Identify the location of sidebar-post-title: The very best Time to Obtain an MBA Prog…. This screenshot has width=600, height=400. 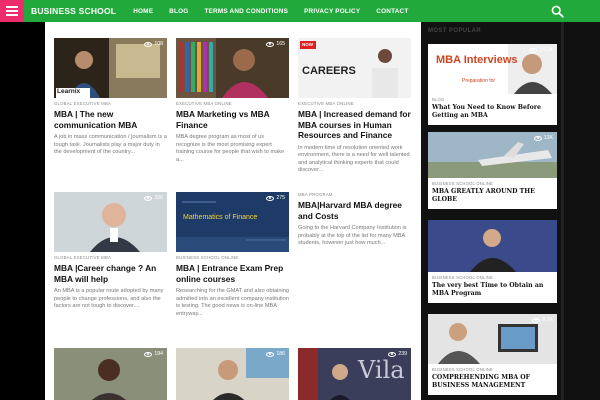
(492, 290).